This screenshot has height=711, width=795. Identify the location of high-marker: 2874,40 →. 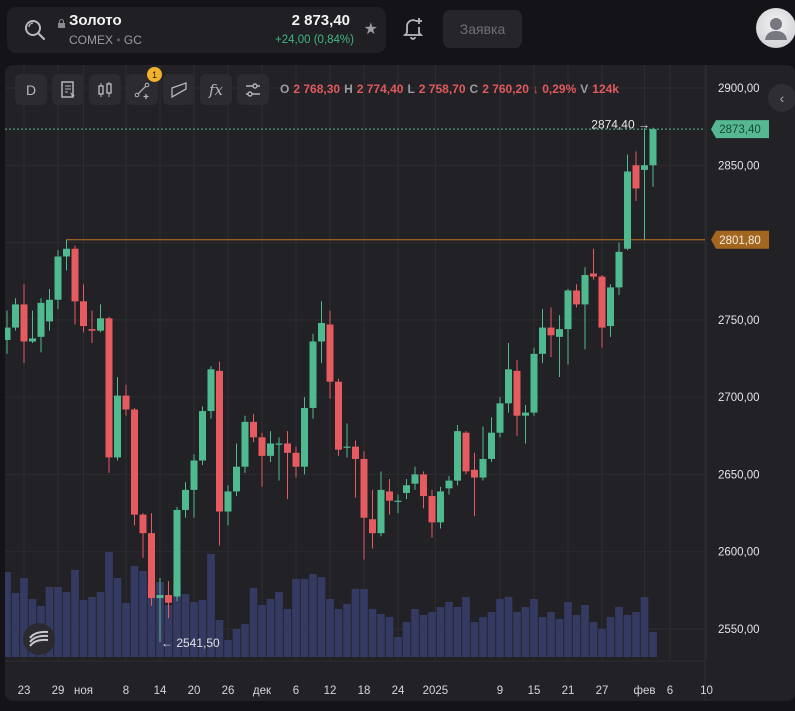
(620, 125).